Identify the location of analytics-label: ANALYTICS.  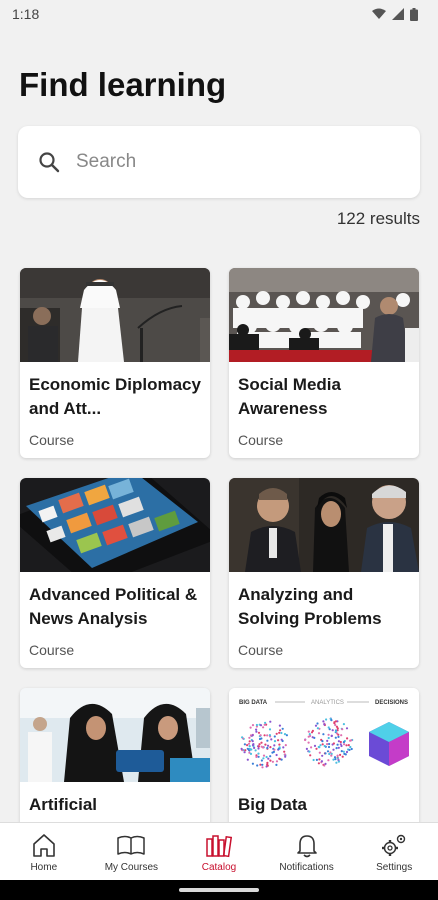
(327, 703).